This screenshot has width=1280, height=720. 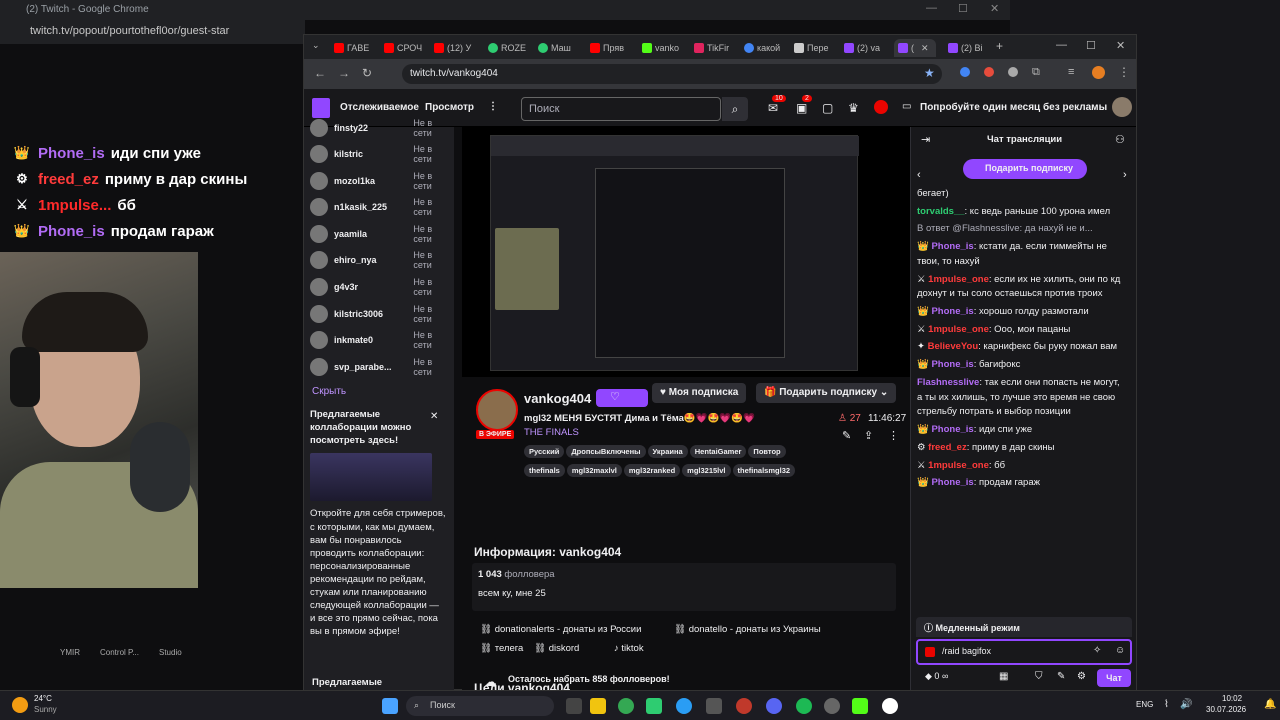 I want to click on maximize-icon: ☐, so click(x=1091, y=45).